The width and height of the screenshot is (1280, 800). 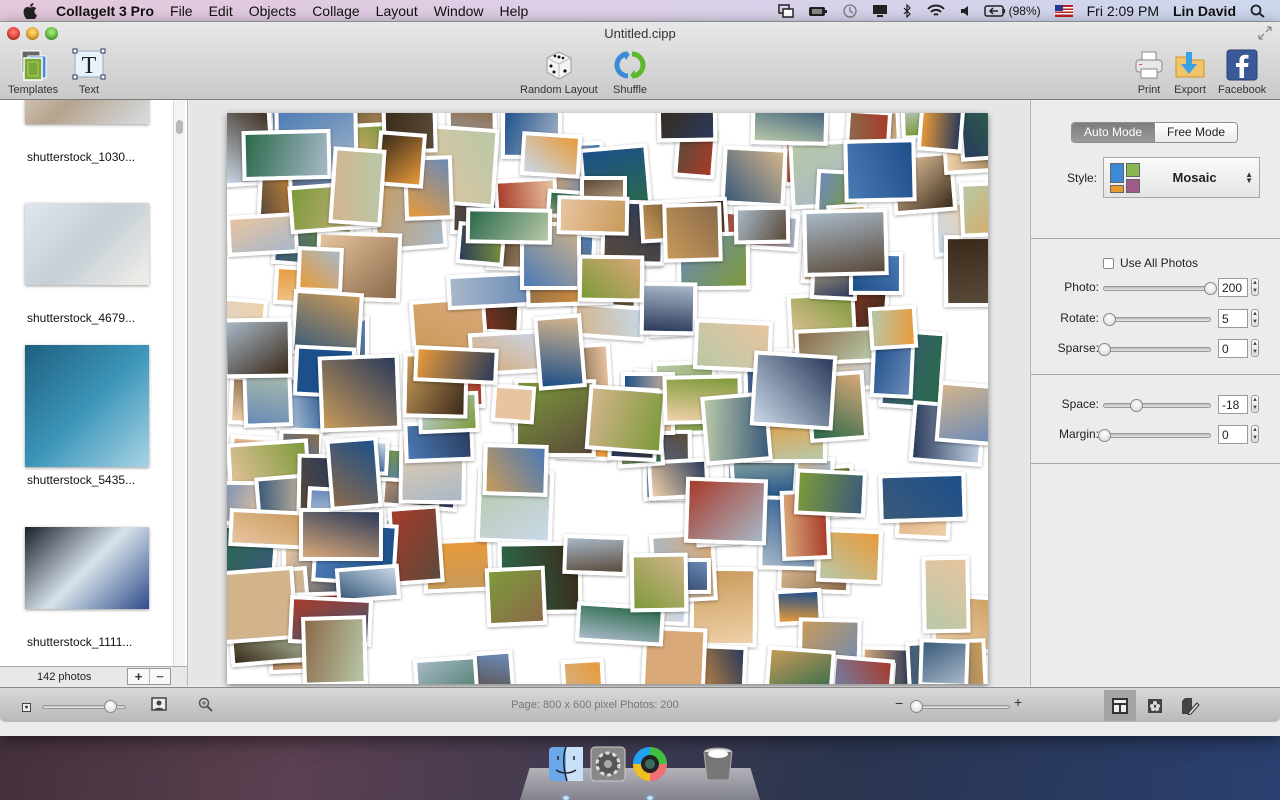 I want to click on scrollbar-knob, so click(x=179, y=127).